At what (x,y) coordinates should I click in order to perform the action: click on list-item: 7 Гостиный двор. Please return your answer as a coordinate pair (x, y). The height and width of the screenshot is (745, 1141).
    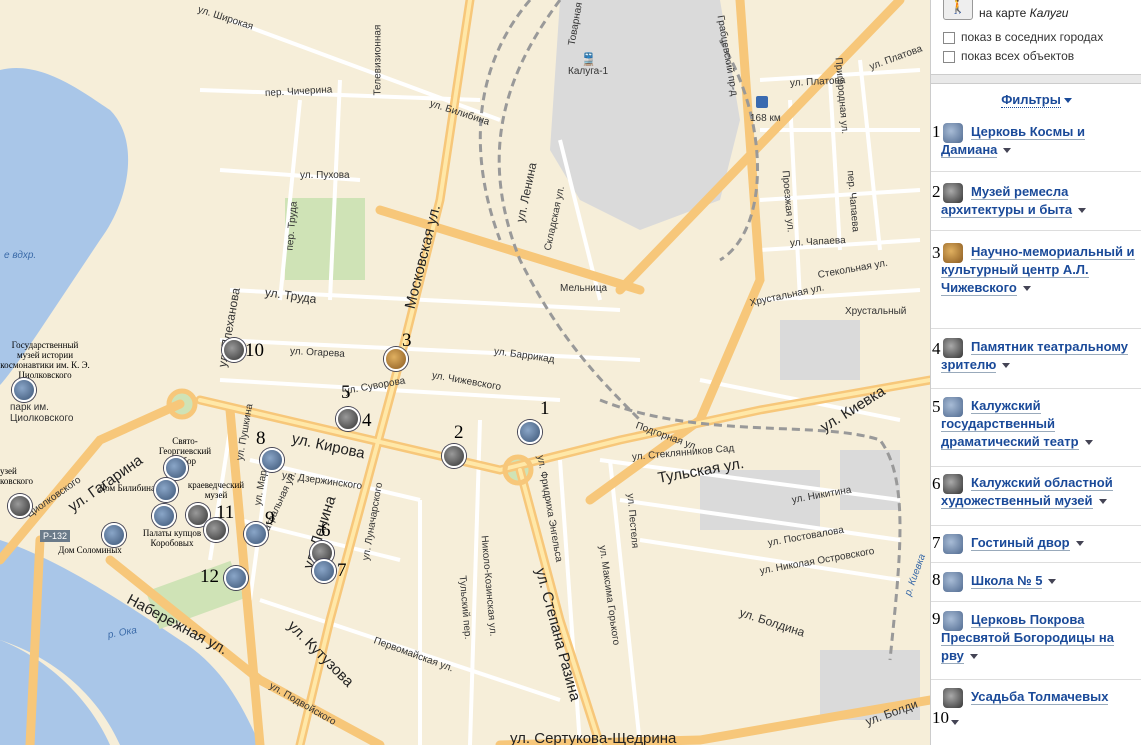
    Looking at the image, I should click on (1036, 544).